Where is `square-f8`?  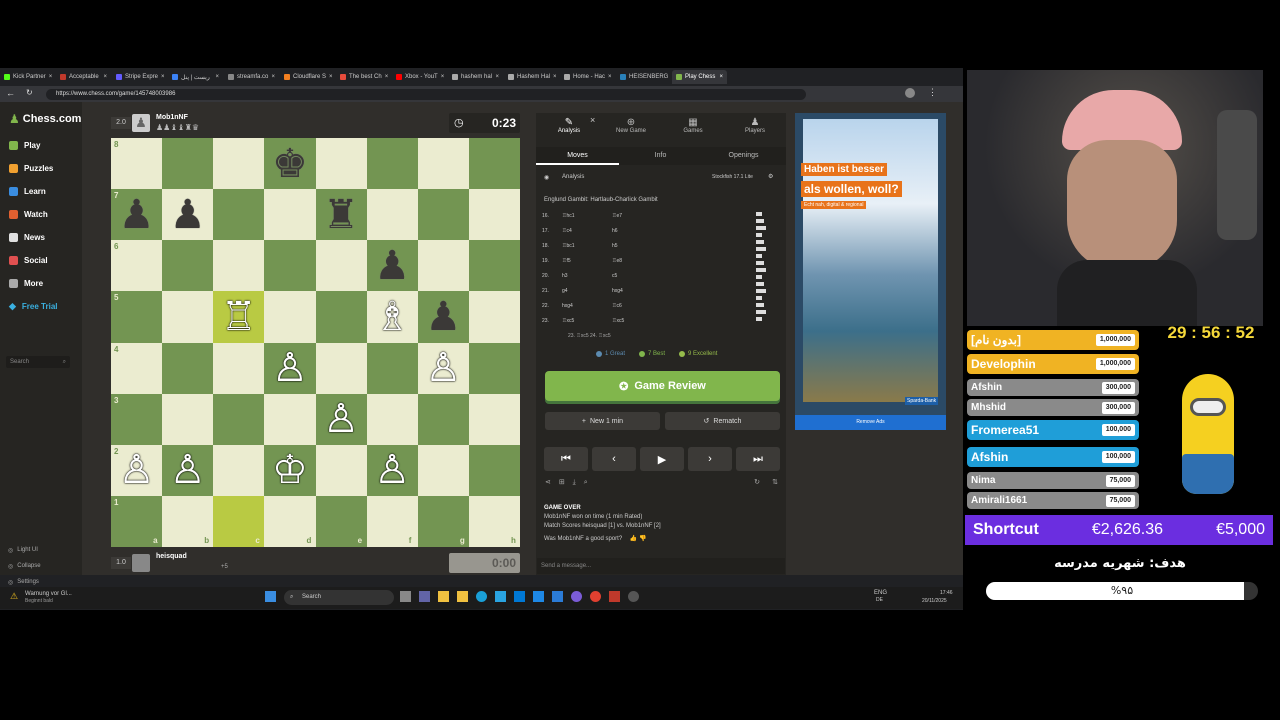
square-f8 is located at coordinates (392, 164).